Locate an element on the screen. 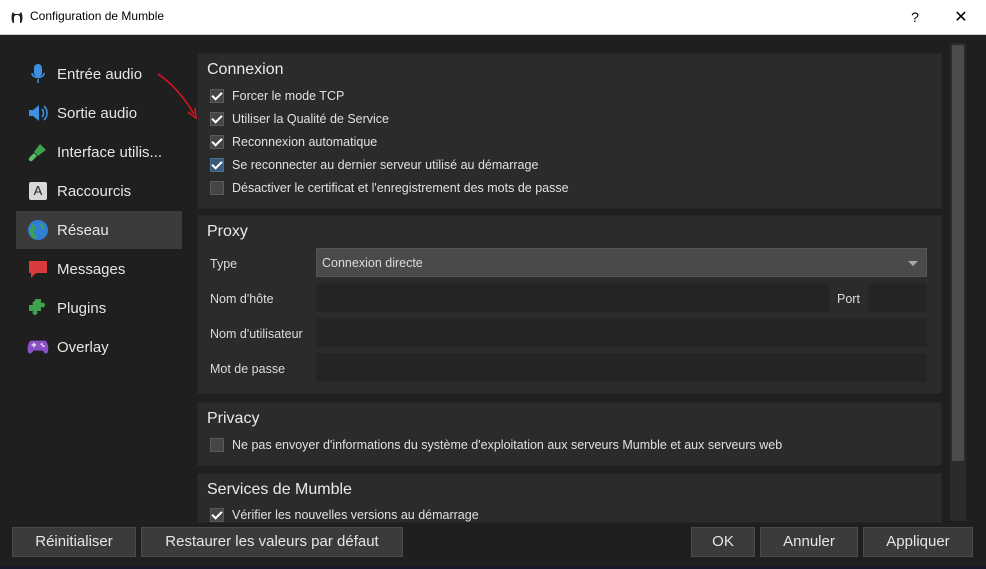 This screenshot has width=986, height=569. help-button: ? is located at coordinates (915, 17).